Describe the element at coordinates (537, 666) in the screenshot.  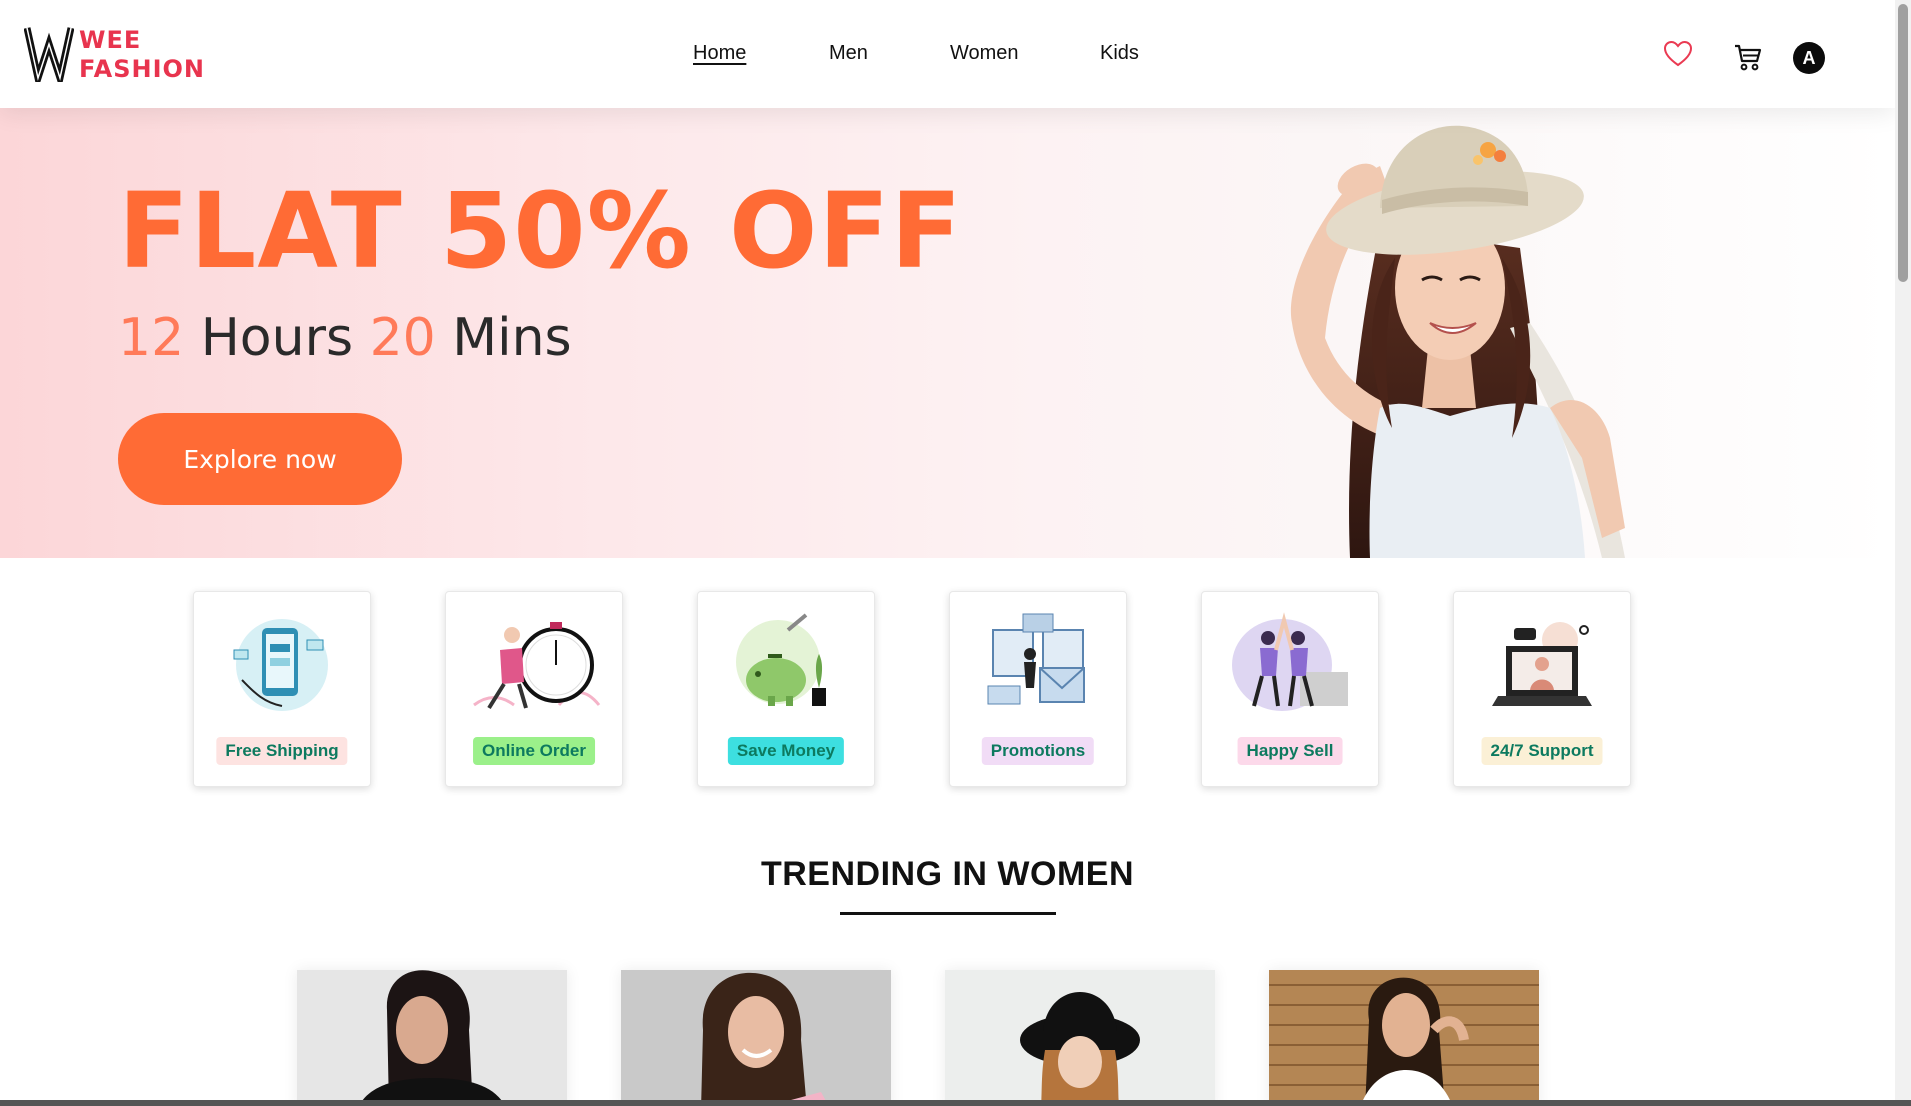
I see `online-order-illustration` at that location.